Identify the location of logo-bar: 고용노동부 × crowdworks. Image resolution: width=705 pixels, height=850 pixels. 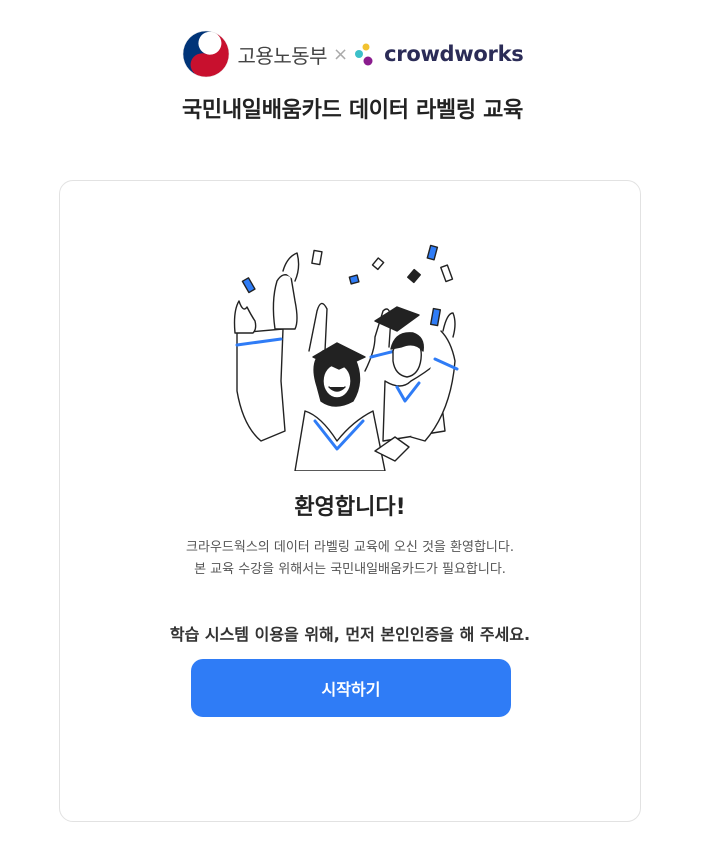
(352, 54).